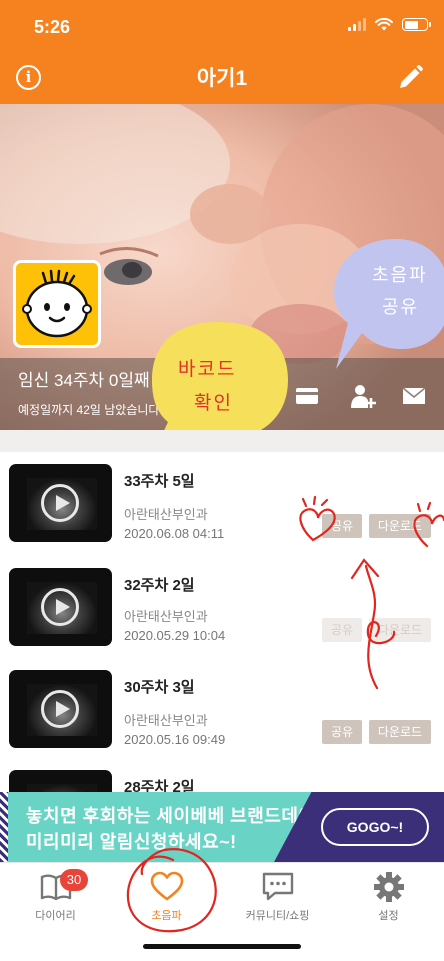 The height and width of the screenshot is (961, 444). I want to click on banner-line-1: 놓치면 후회하는 세이베베 브랜드데이, so click(171, 816).